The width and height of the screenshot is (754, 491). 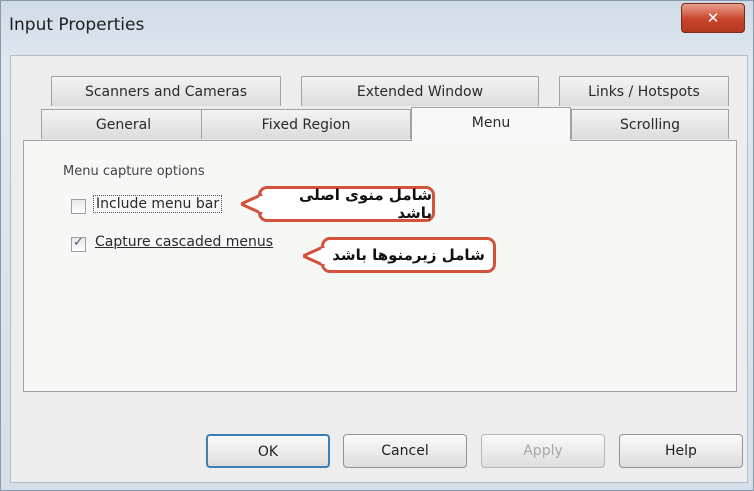 I want to click on tab-links-hotspots: Links / Hotspots, so click(x=644, y=91).